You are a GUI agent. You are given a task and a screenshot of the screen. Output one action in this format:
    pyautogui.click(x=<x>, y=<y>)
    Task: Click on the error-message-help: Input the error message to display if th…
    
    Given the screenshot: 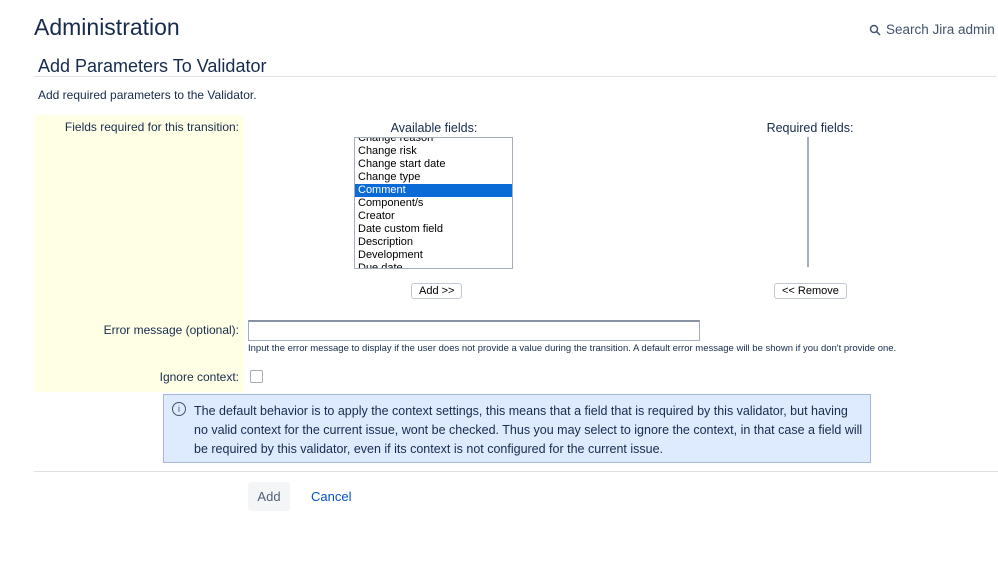 What is the action you would take?
    pyautogui.click(x=572, y=348)
    